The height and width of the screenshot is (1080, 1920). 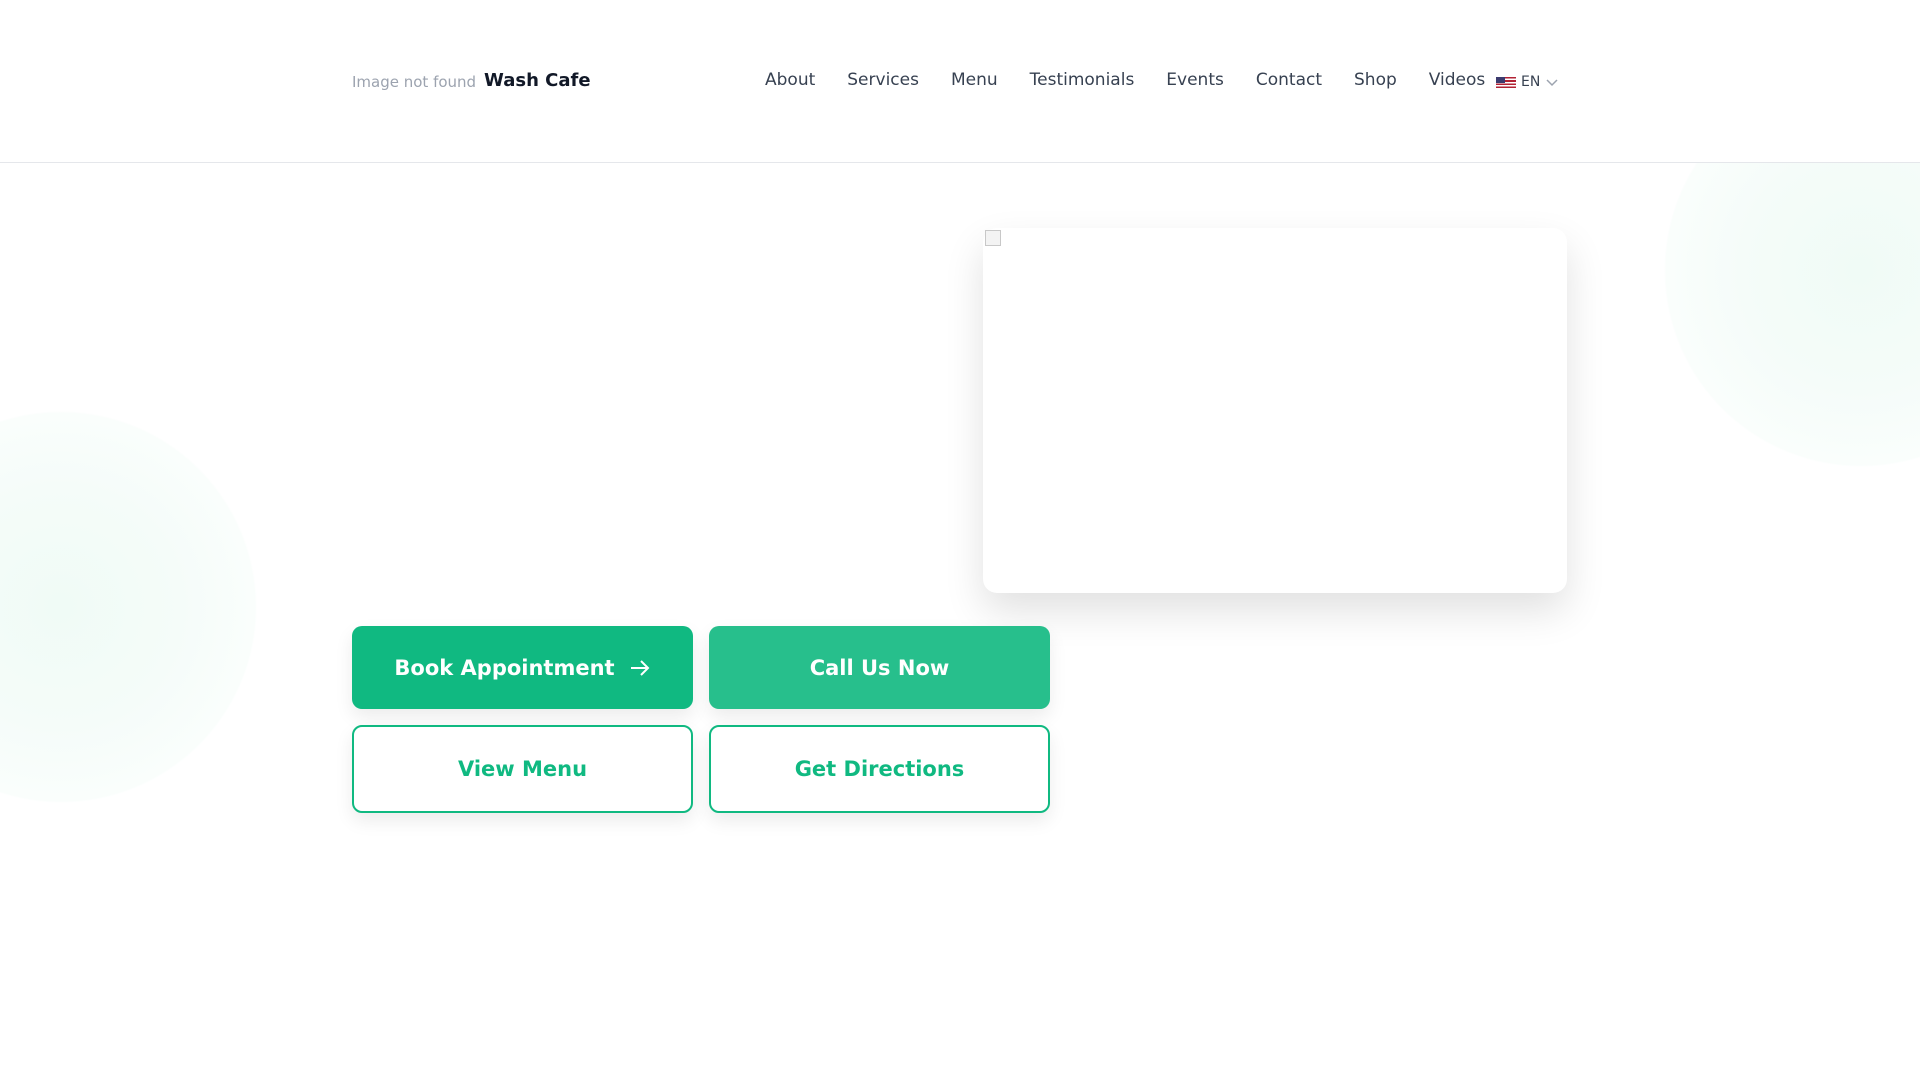 What do you see at coordinates (414, 82) in the screenshot?
I see `logo-image: Image not found` at bounding box center [414, 82].